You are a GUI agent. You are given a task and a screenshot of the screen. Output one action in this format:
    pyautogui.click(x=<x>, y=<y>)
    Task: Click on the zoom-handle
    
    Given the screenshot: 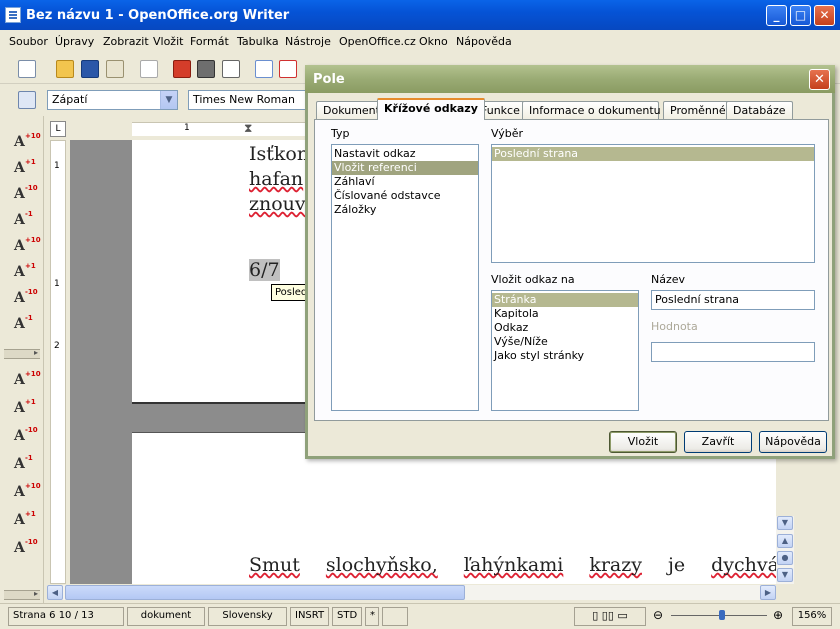 What is the action you would take?
    pyautogui.click(x=722, y=615)
    